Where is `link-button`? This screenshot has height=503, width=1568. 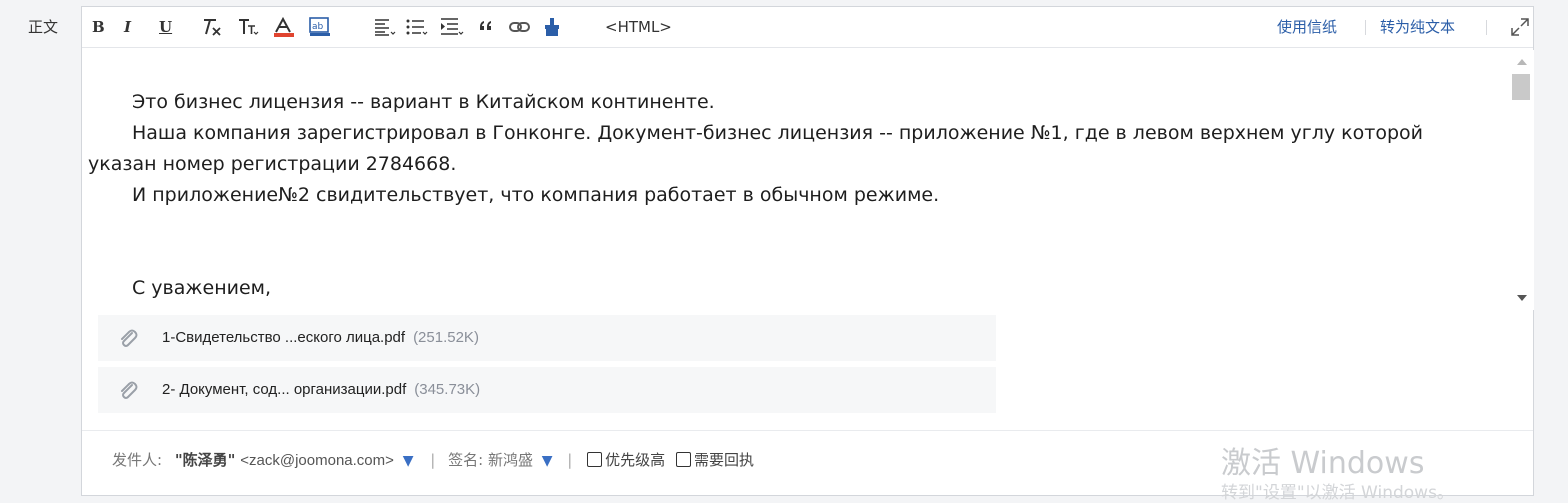
link-button is located at coordinates (520, 27).